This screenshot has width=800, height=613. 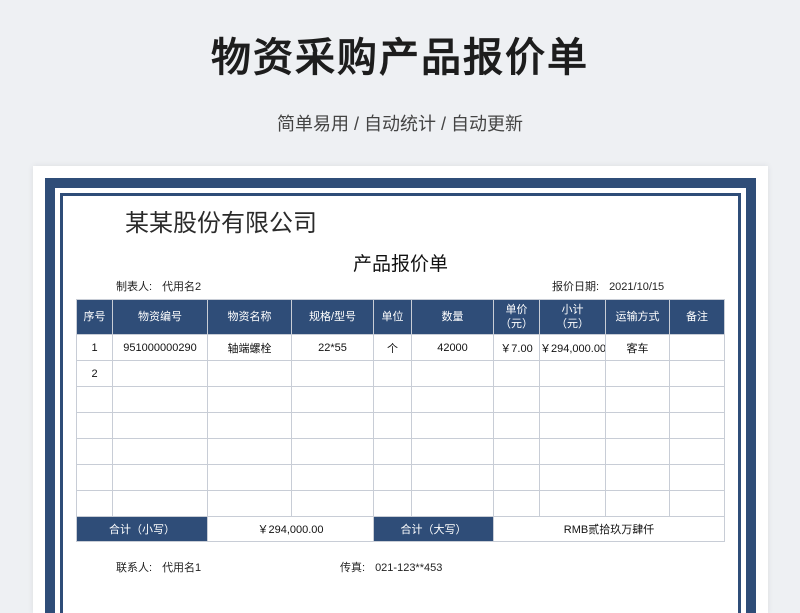 I want to click on table-cell: 42000, so click(x=452, y=347).